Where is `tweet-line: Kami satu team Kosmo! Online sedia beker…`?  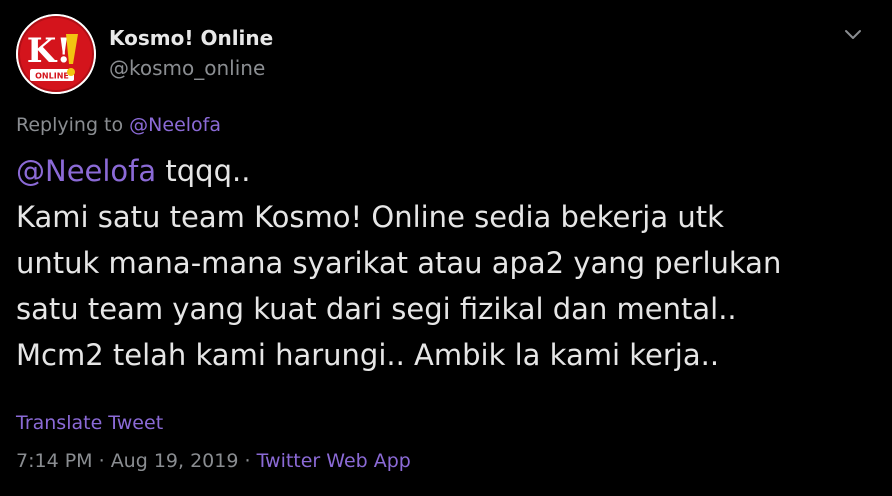 tweet-line: Kami satu team Kosmo! Online sedia beker… is located at coordinates (370, 217).